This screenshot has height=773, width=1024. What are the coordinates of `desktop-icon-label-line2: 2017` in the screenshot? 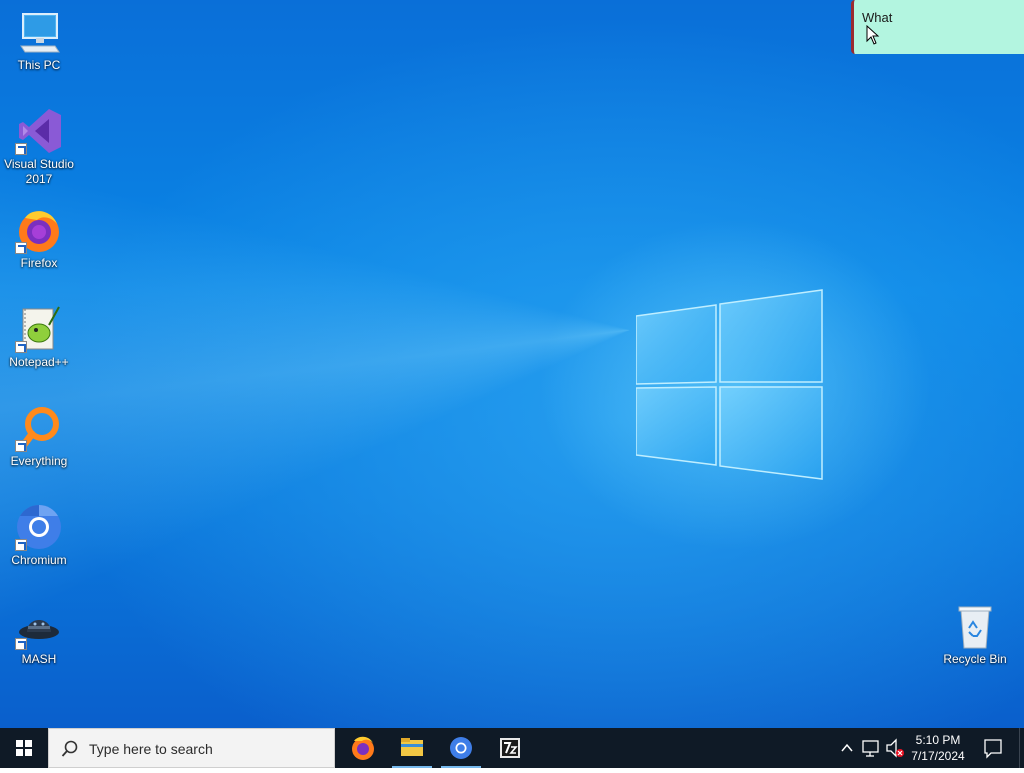 It's located at (39, 179).